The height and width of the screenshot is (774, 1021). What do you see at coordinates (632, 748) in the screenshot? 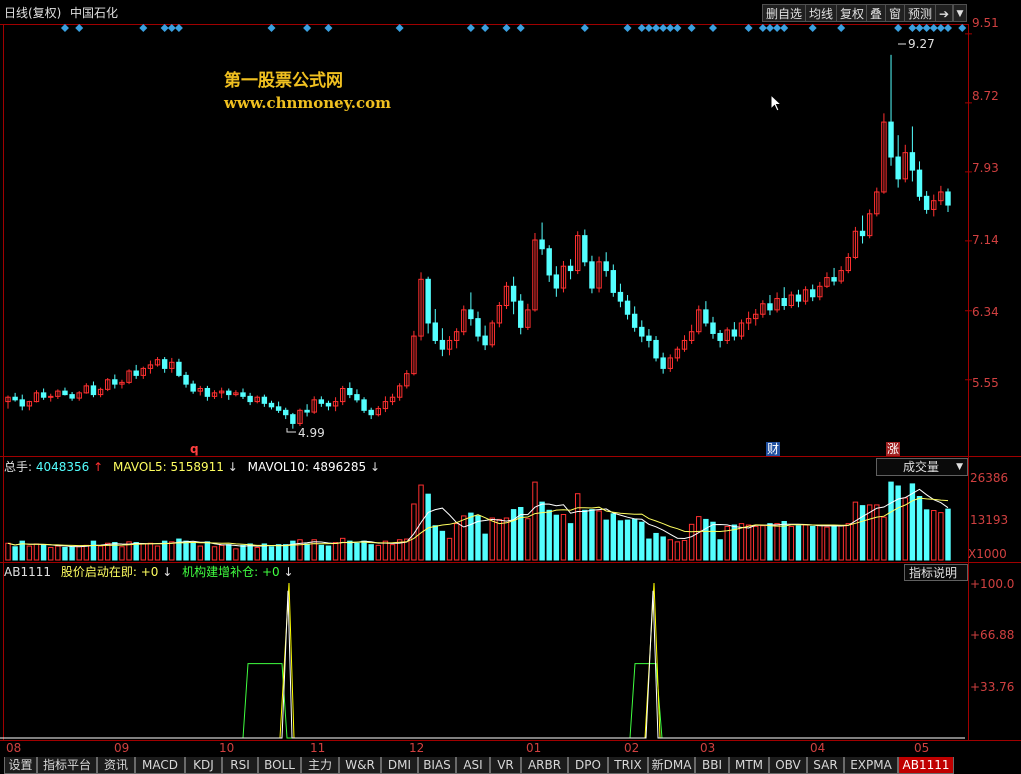
I see `time-axis-label: 02` at bounding box center [632, 748].